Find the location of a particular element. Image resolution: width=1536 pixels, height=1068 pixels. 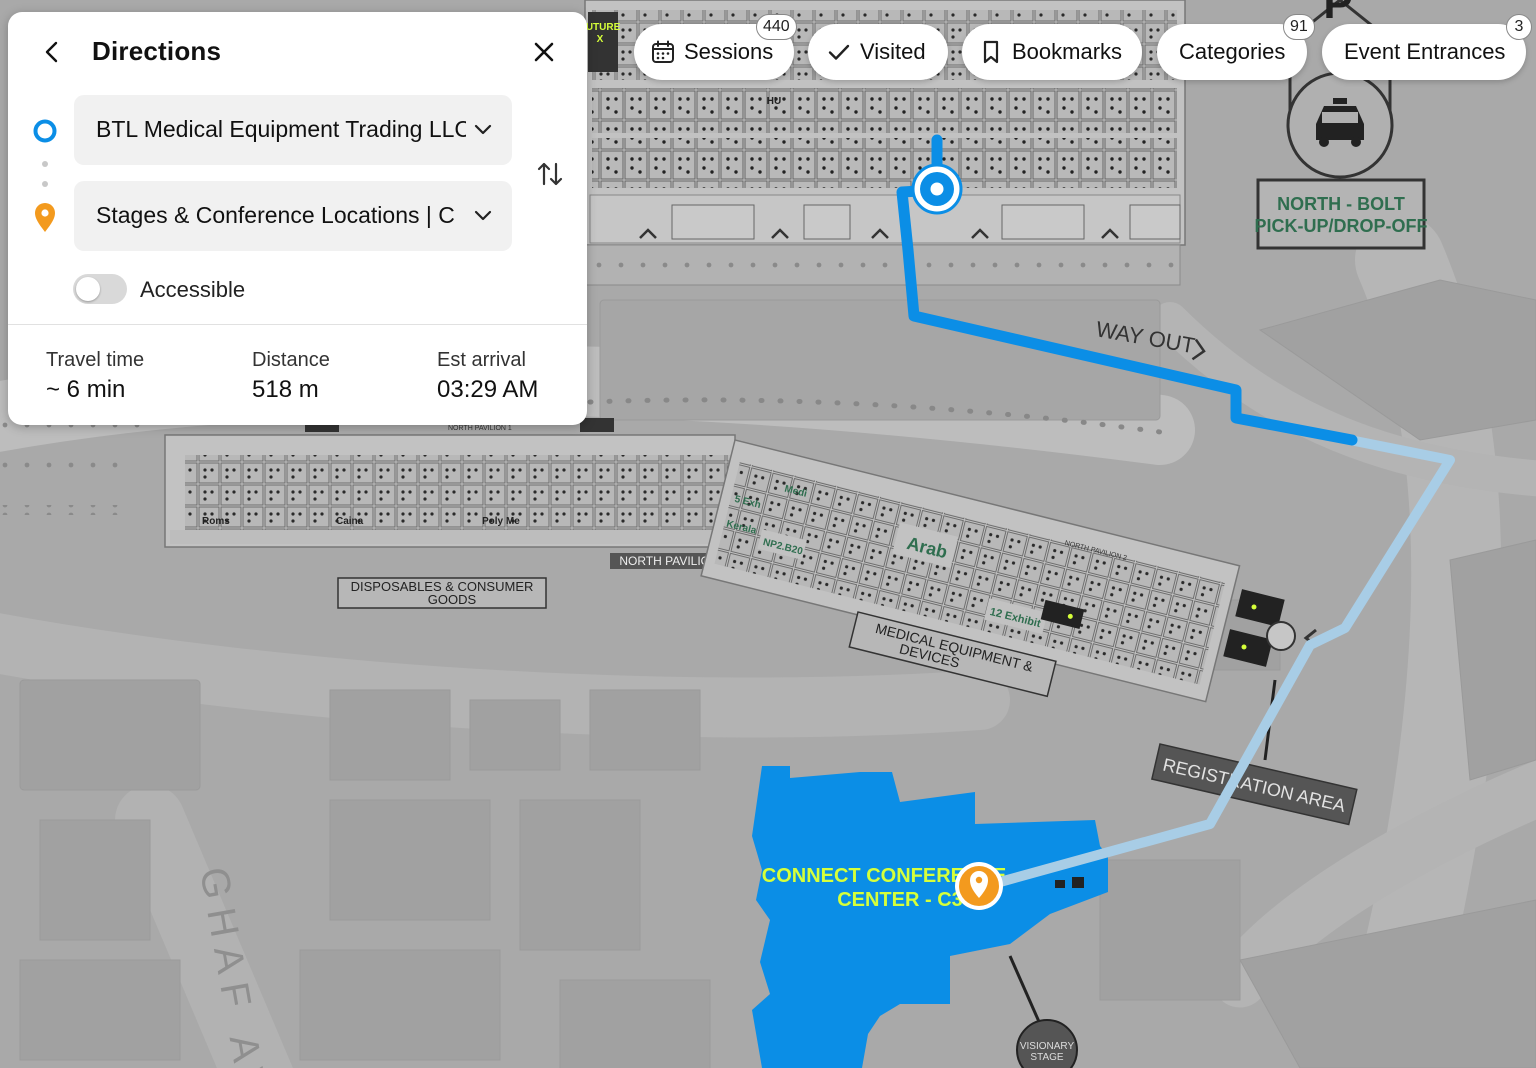

hu-booth-label: HU is located at coordinates (774, 101).